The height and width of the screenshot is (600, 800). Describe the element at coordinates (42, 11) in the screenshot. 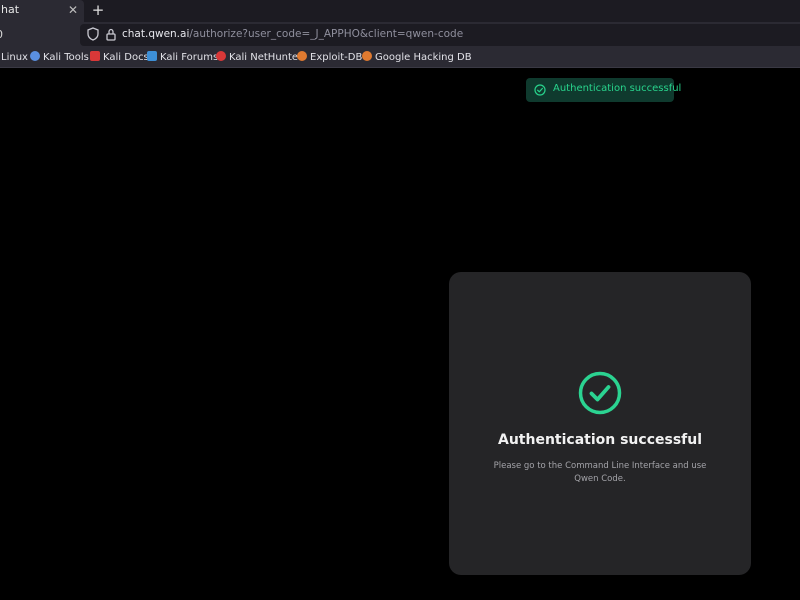

I see `browser-tab: hat ✕` at that location.